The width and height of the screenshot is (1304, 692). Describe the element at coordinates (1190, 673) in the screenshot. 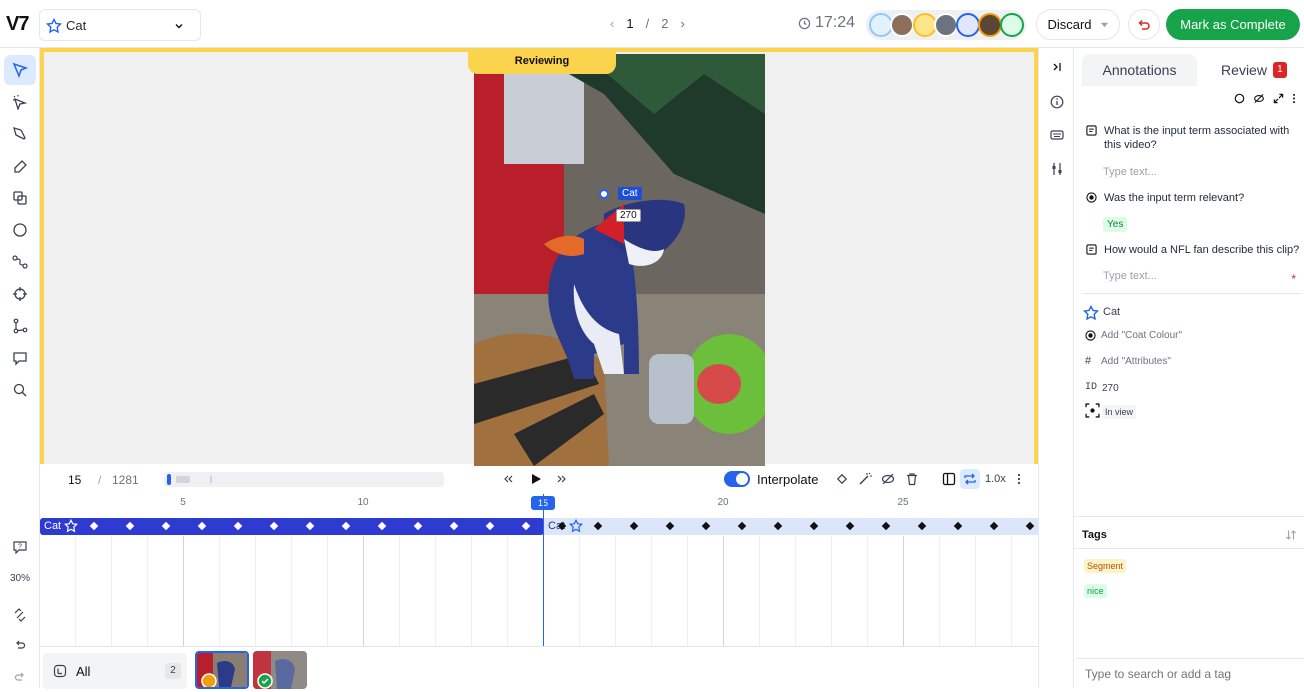

I see `tag-search-input` at that location.